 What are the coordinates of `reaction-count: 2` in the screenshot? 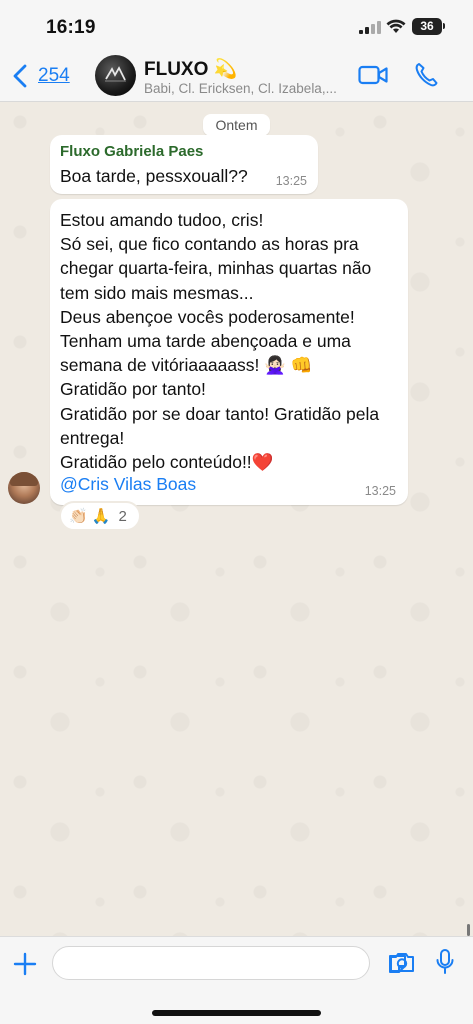 It's located at (122, 516).